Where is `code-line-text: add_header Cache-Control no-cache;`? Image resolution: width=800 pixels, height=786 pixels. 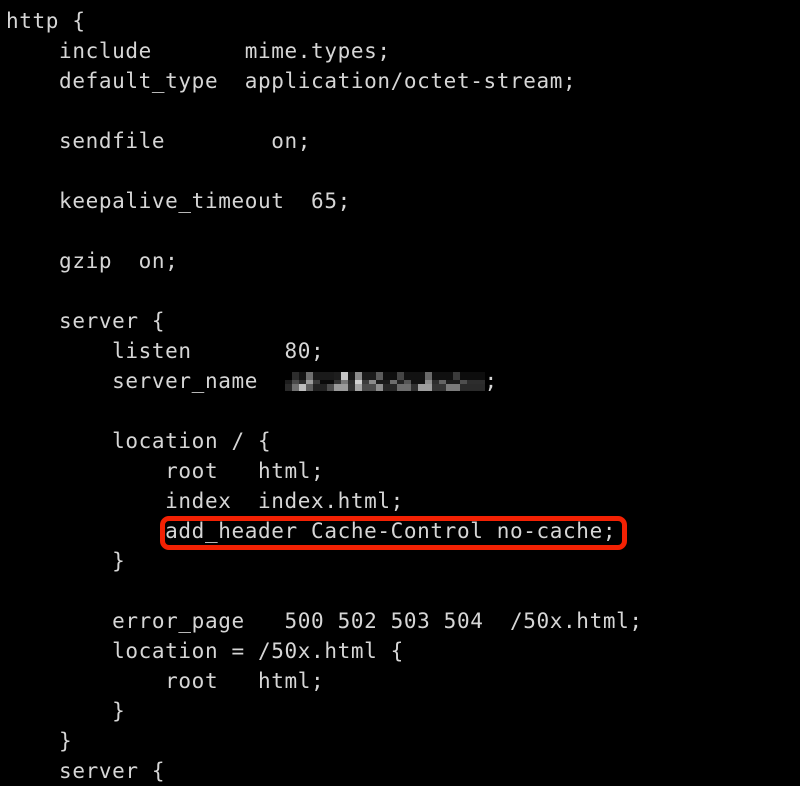
code-line-text: add_header Cache-Control no-cache; is located at coordinates (311, 531).